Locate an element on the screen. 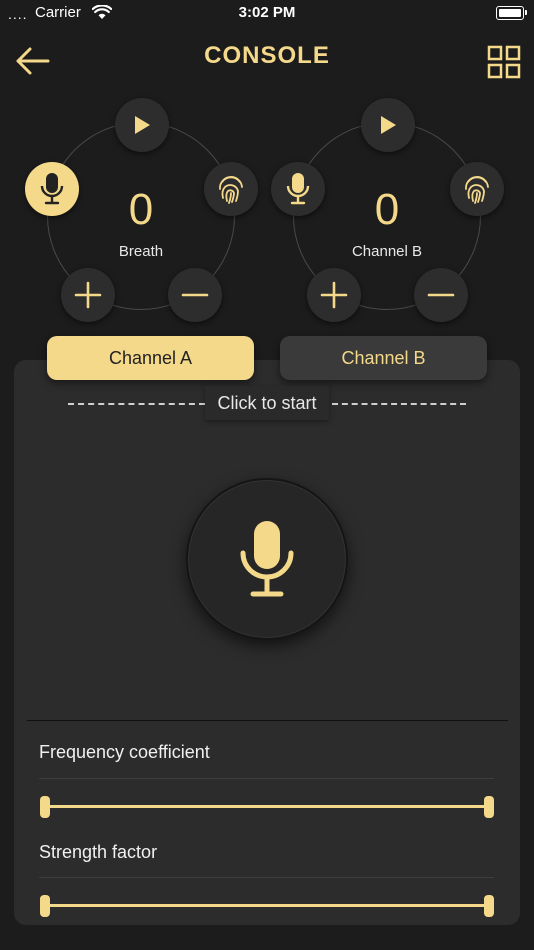  status-time: 3:02 PM is located at coordinates (267, 12).